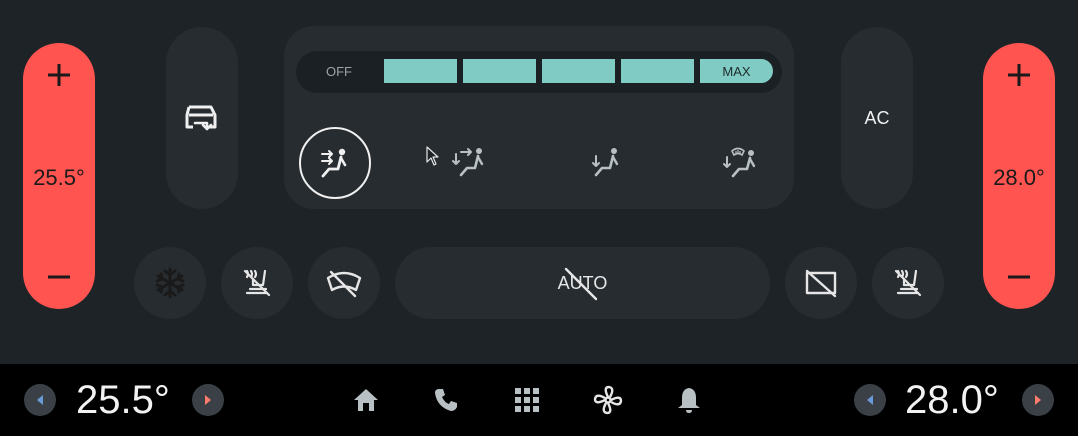 This screenshot has height=436, width=1078. I want to click on left-temp-value: 25.5°, so click(59, 177).